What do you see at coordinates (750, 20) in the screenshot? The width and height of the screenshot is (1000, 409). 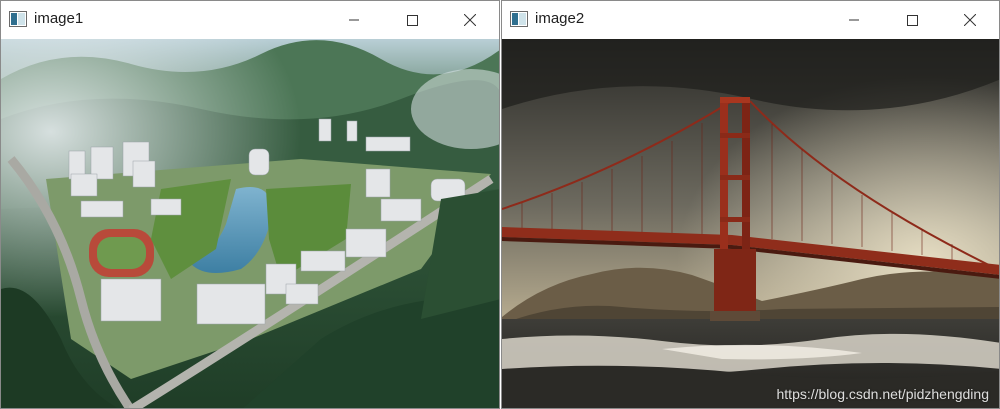 I see `image2-titlebar: image2` at bounding box center [750, 20].